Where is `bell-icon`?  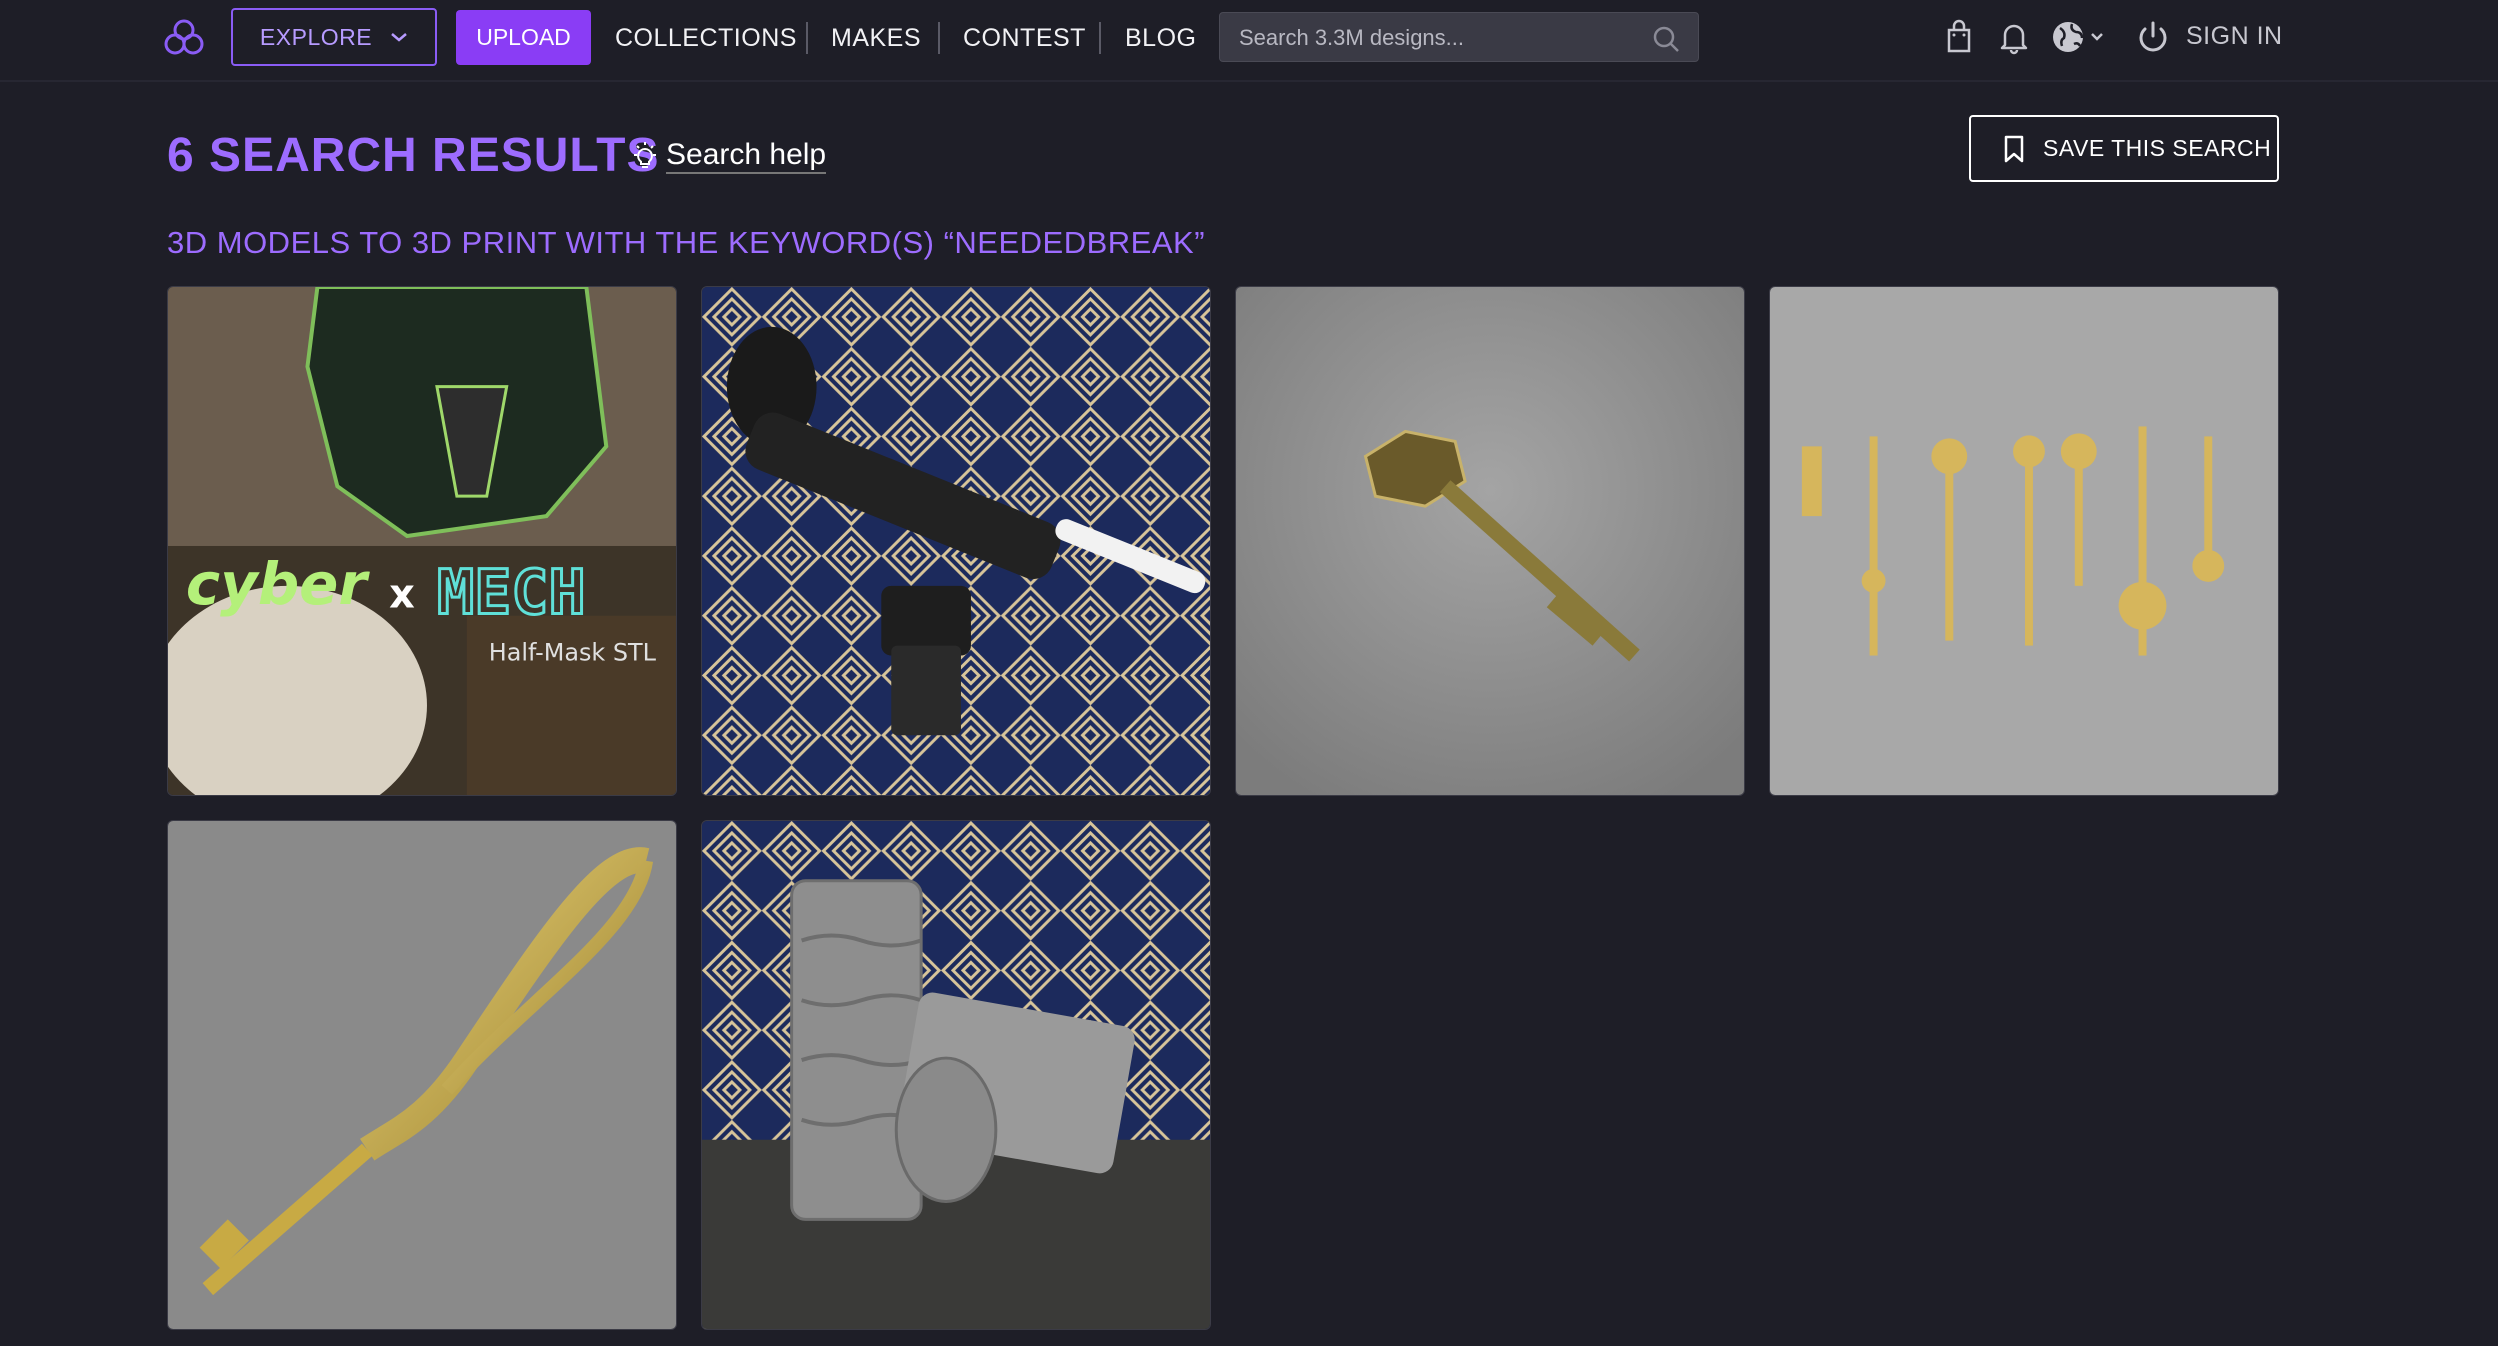 bell-icon is located at coordinates (2014, 37).